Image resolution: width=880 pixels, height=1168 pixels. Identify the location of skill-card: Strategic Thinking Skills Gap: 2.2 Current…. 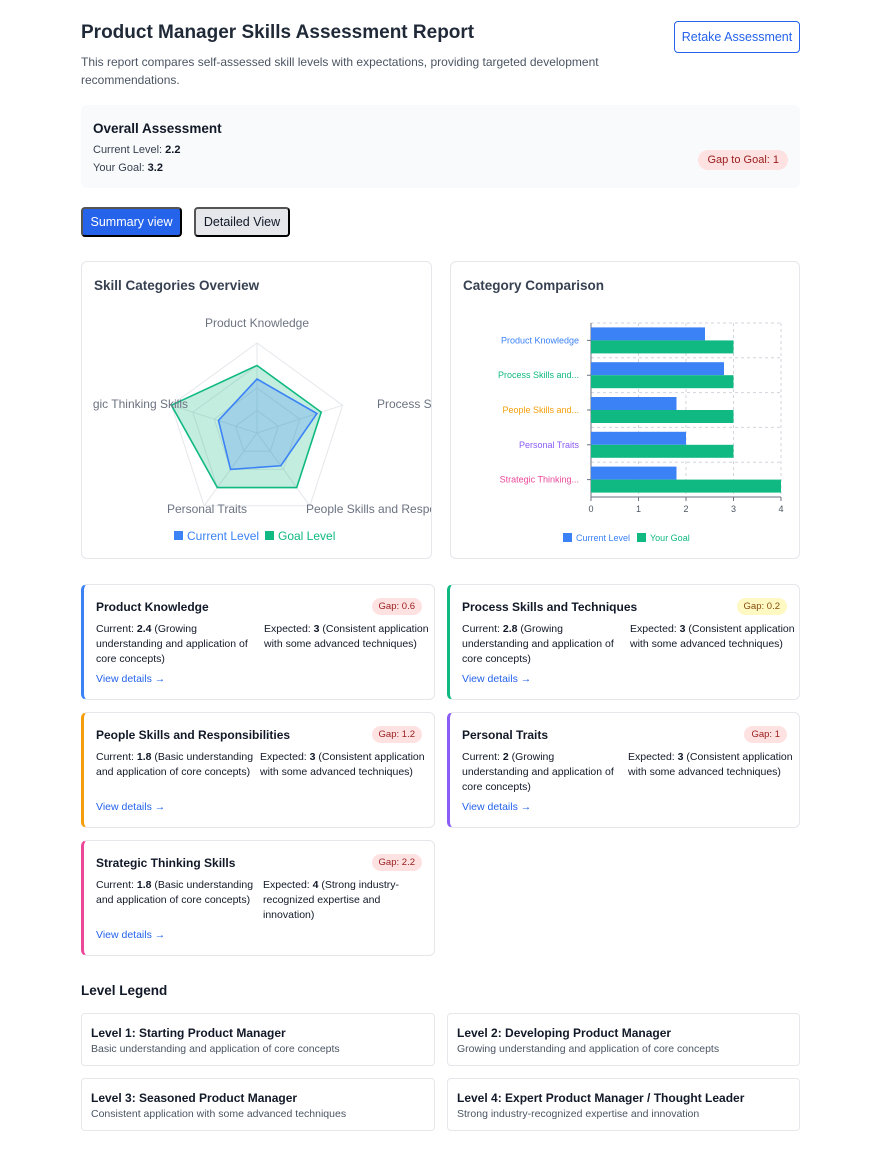
(258, 898).